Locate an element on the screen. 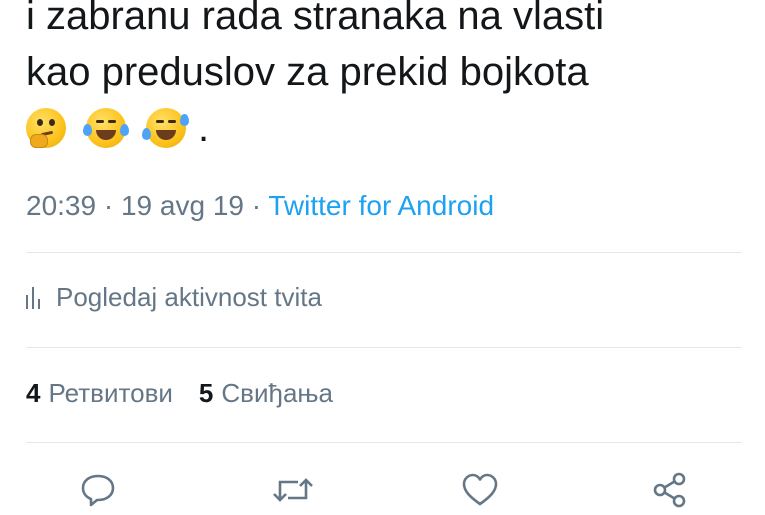  reply-icon is located at coordinates (98, 490).